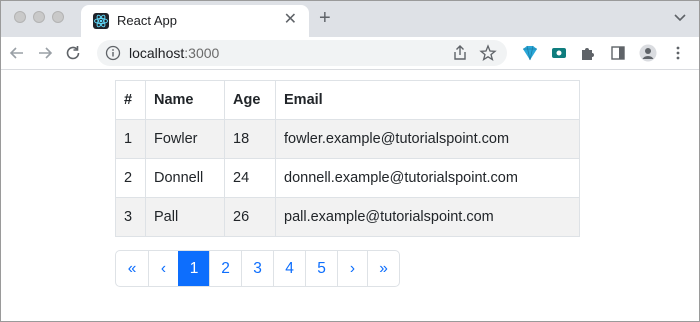 The height and width of the screenshot is (322, 700). What do you see at coordinates (250, 100) in the screenshot?
I see `column-header: Age` at bounding box center [250, 100].